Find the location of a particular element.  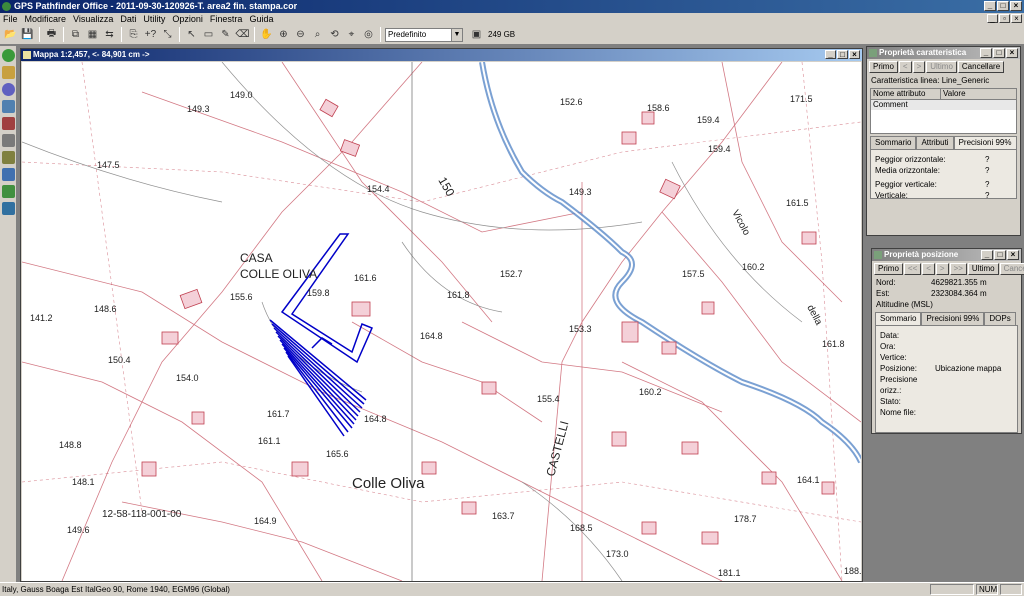

map-icon is located at coordinates (8, 191).